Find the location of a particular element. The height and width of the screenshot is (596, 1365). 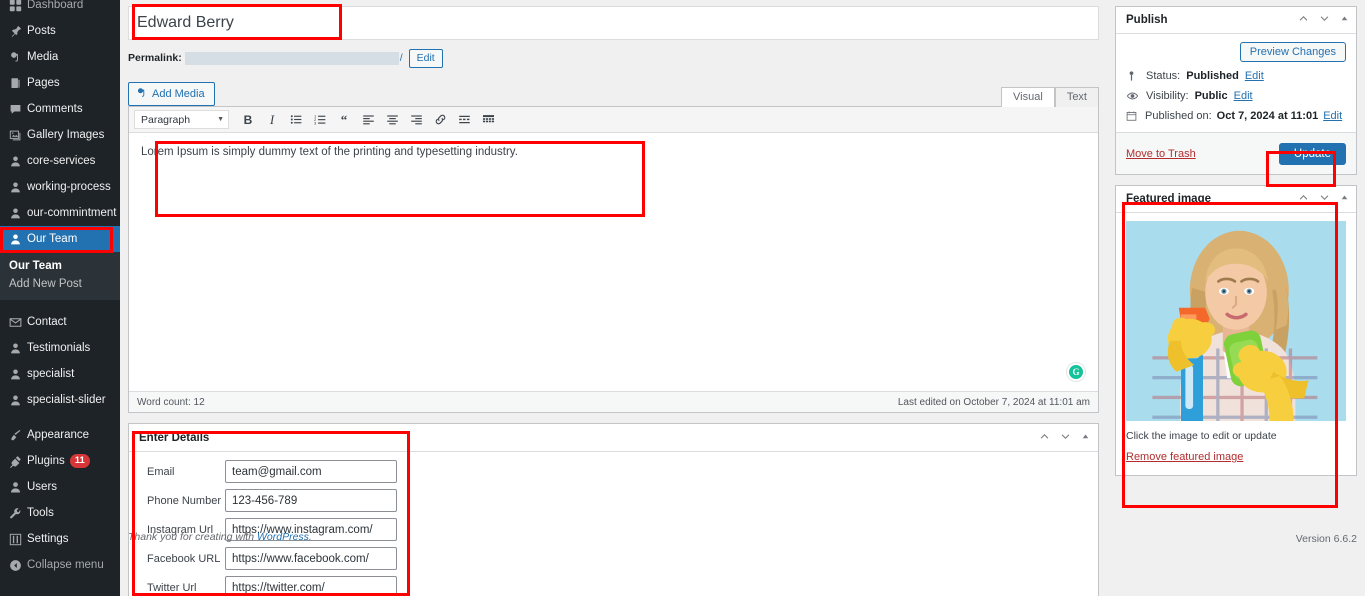

sidebar-item-working-process: working-process is located at coordinates (60, 187).